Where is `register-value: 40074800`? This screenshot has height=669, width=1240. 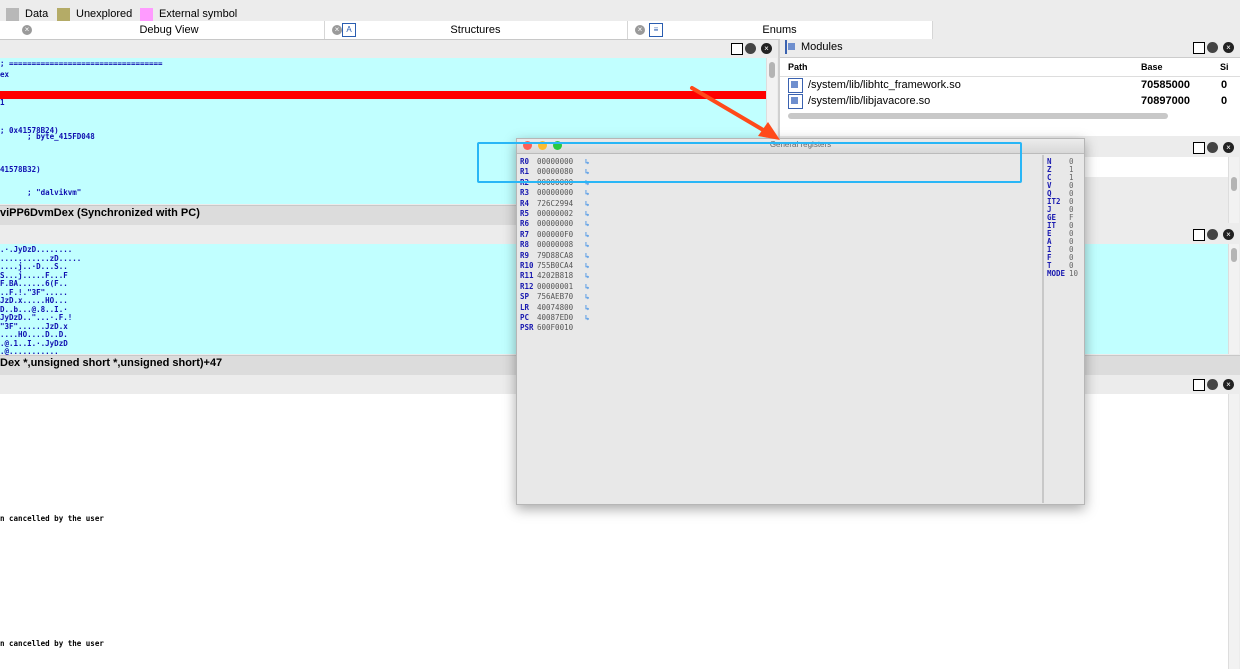 register-value: 40074800 is located at coordinates (555, 307).